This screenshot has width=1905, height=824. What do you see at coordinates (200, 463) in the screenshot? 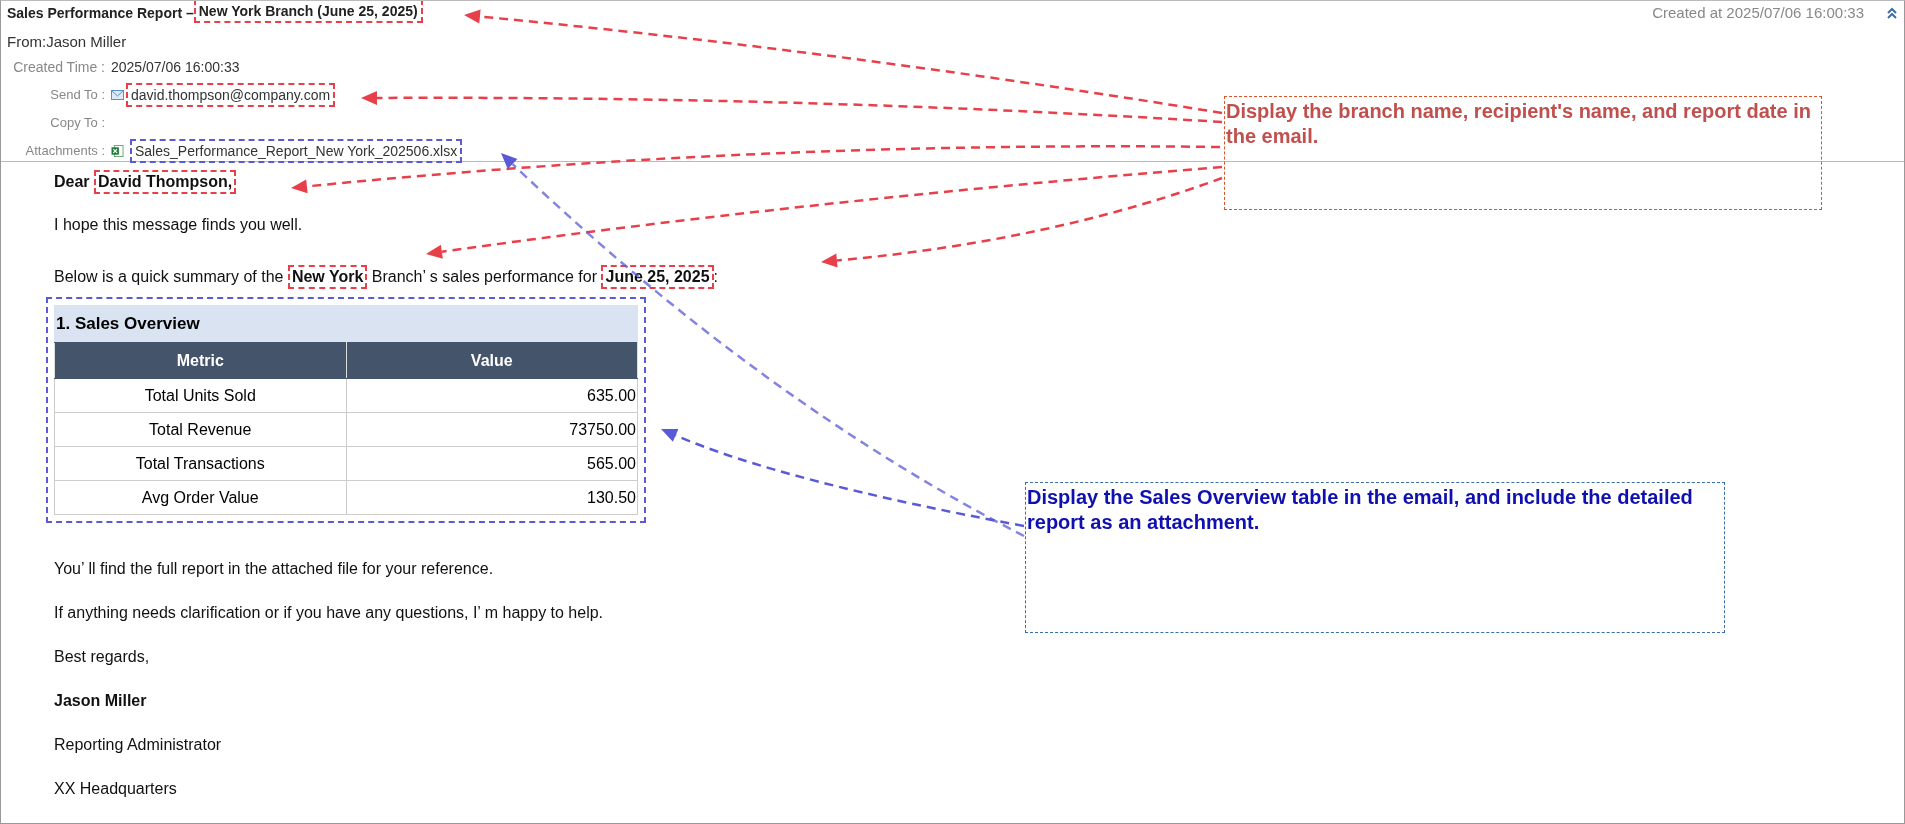
I see `table-cell: Total Transactions` at bounding box center [200, 463].